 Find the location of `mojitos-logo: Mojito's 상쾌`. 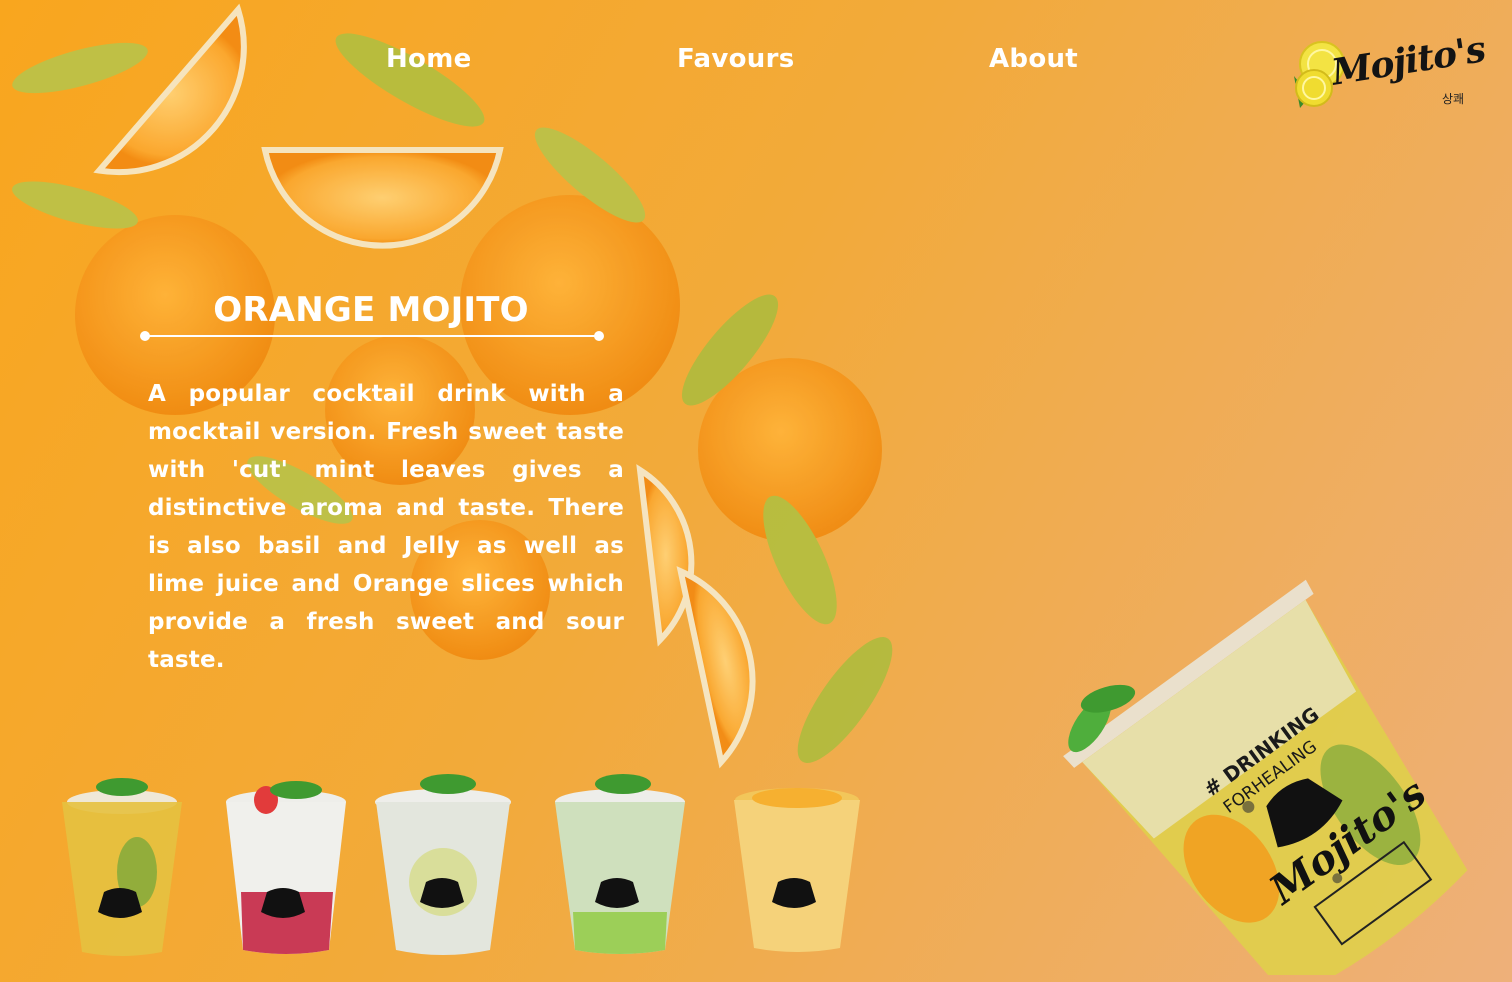

mojitos-logo: Mojito's 상쾌 is located at coordinates (1390, 75).